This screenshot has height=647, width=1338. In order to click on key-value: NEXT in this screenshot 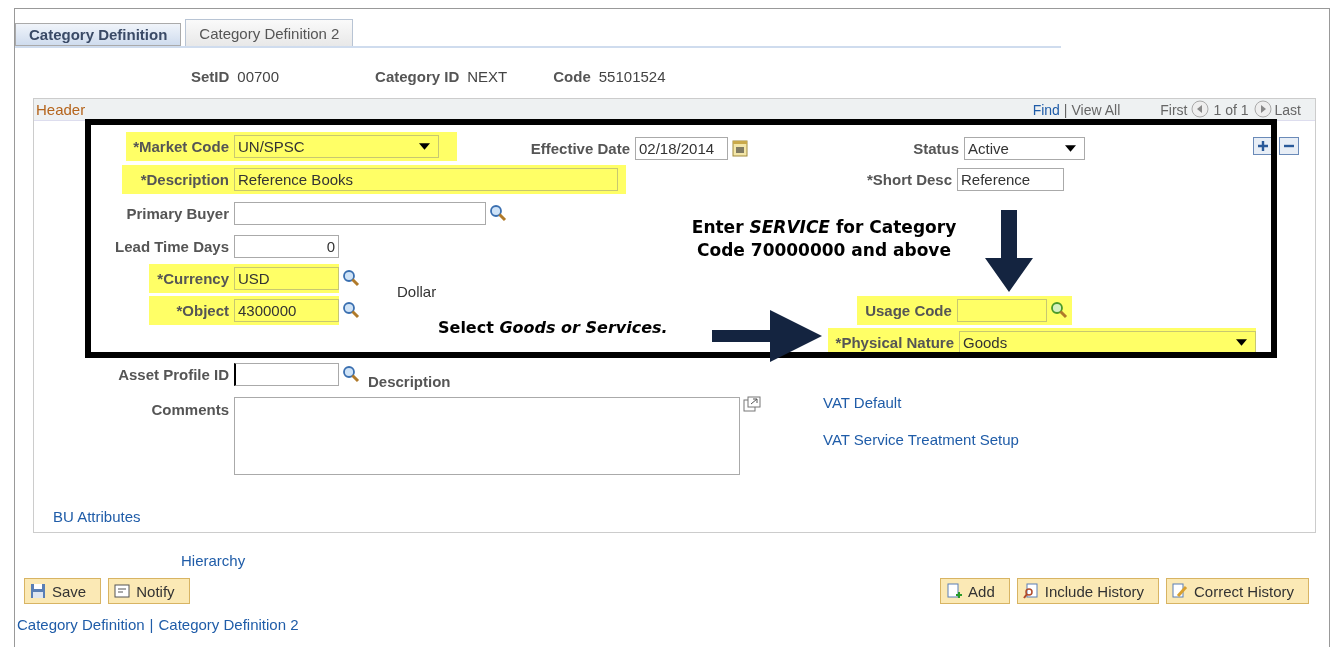, I will do `click(487, 76)`.